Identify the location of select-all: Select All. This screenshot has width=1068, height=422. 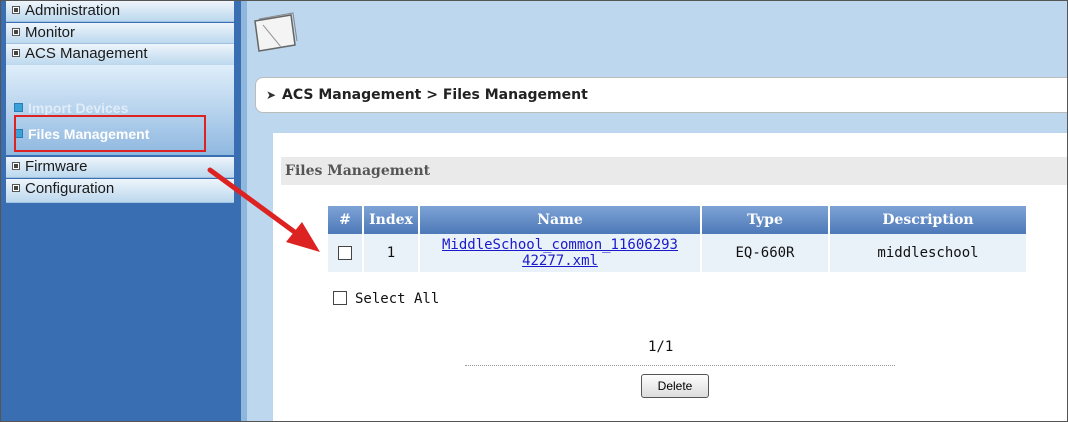
(386, 299).